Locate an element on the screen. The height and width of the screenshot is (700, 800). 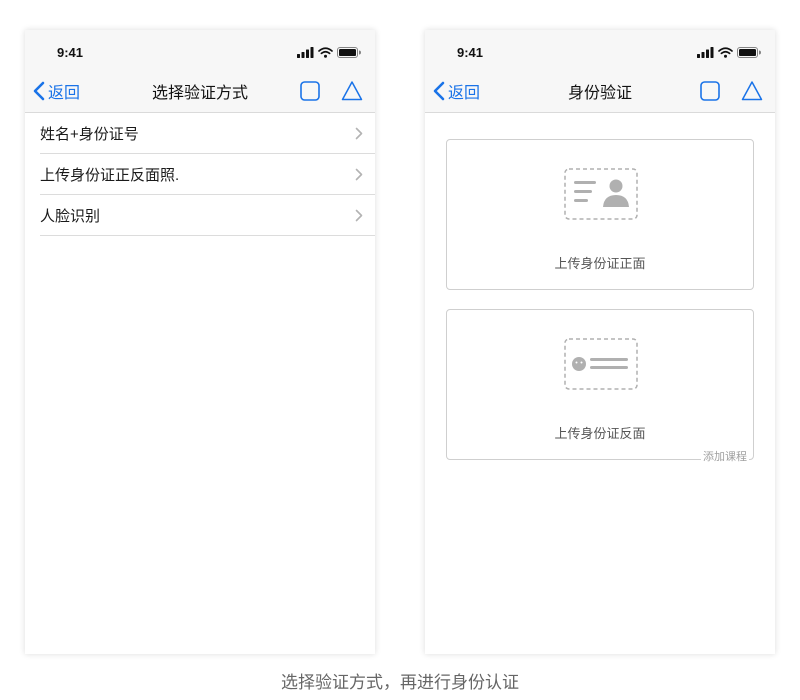
nav-bar: 返回 选择验证方式 is located at coordinates (200, 91).